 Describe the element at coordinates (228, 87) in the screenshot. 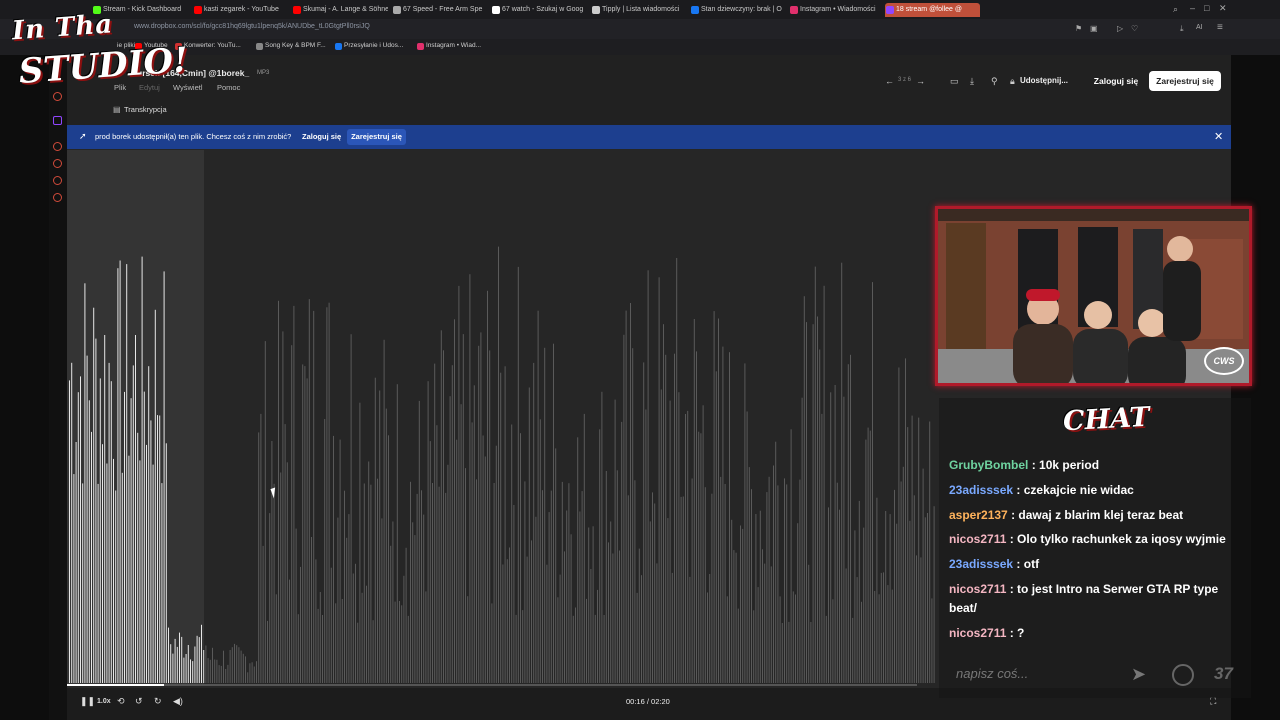

I see `menu-help: Pomoc` at that location.